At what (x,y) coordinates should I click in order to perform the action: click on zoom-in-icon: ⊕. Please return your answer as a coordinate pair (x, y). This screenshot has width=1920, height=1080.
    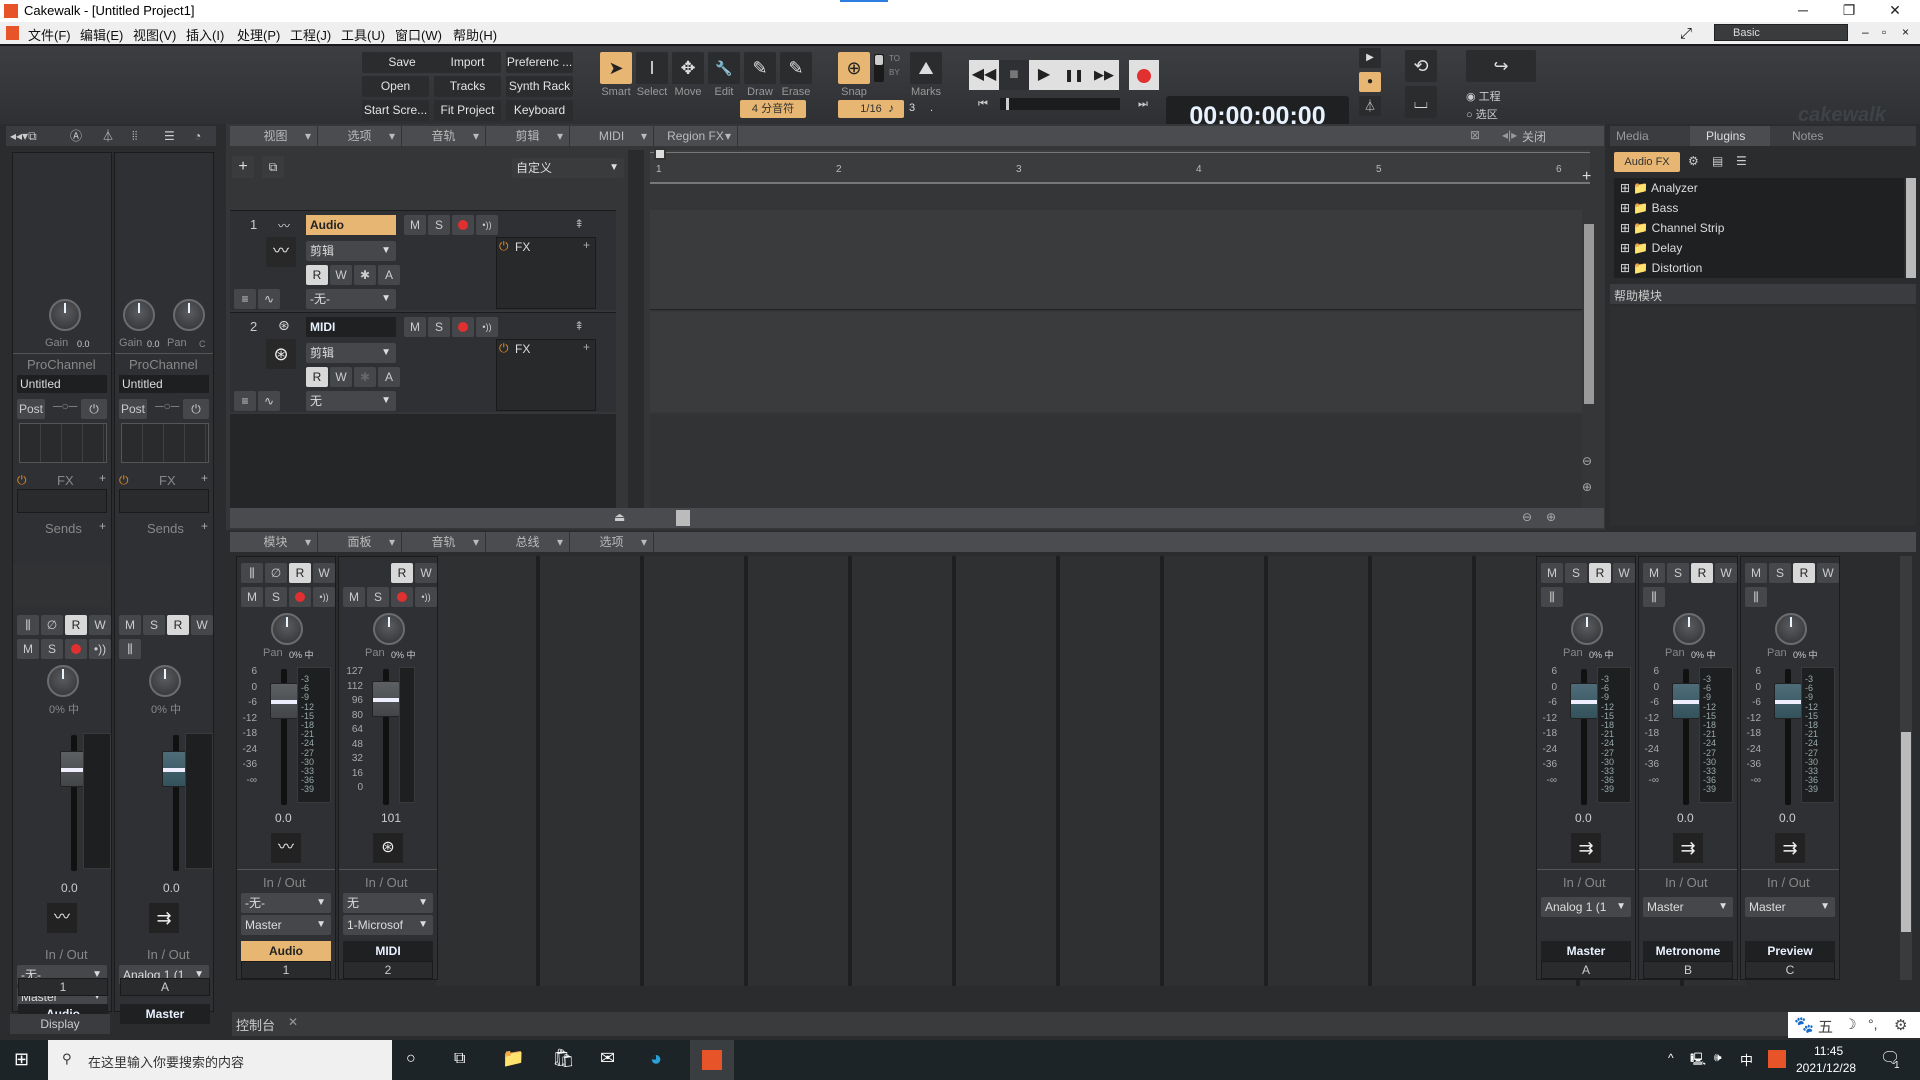
    Looking at the image, I should click on (1587, 487).